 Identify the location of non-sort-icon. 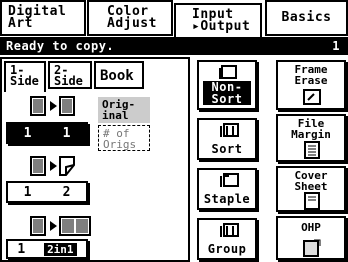
(228, 72).